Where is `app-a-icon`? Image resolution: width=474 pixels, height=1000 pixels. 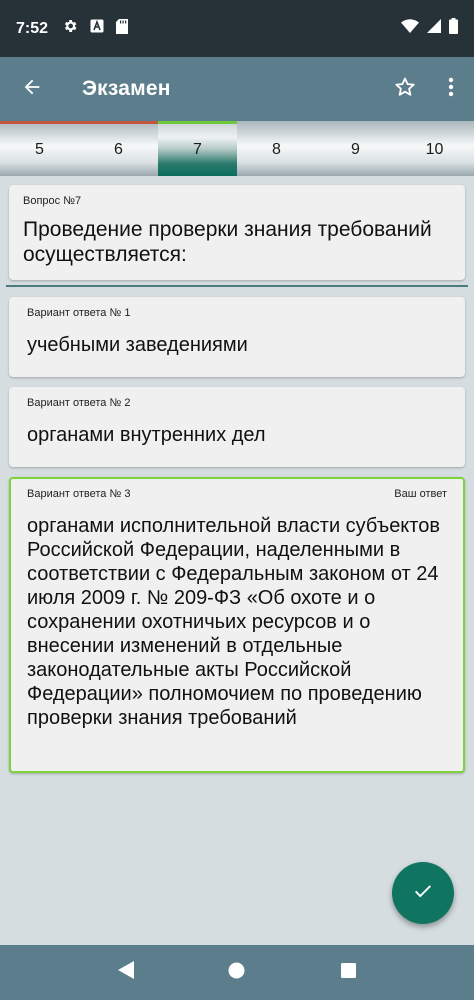 app-a-icon is located at coordinates (97, 28).